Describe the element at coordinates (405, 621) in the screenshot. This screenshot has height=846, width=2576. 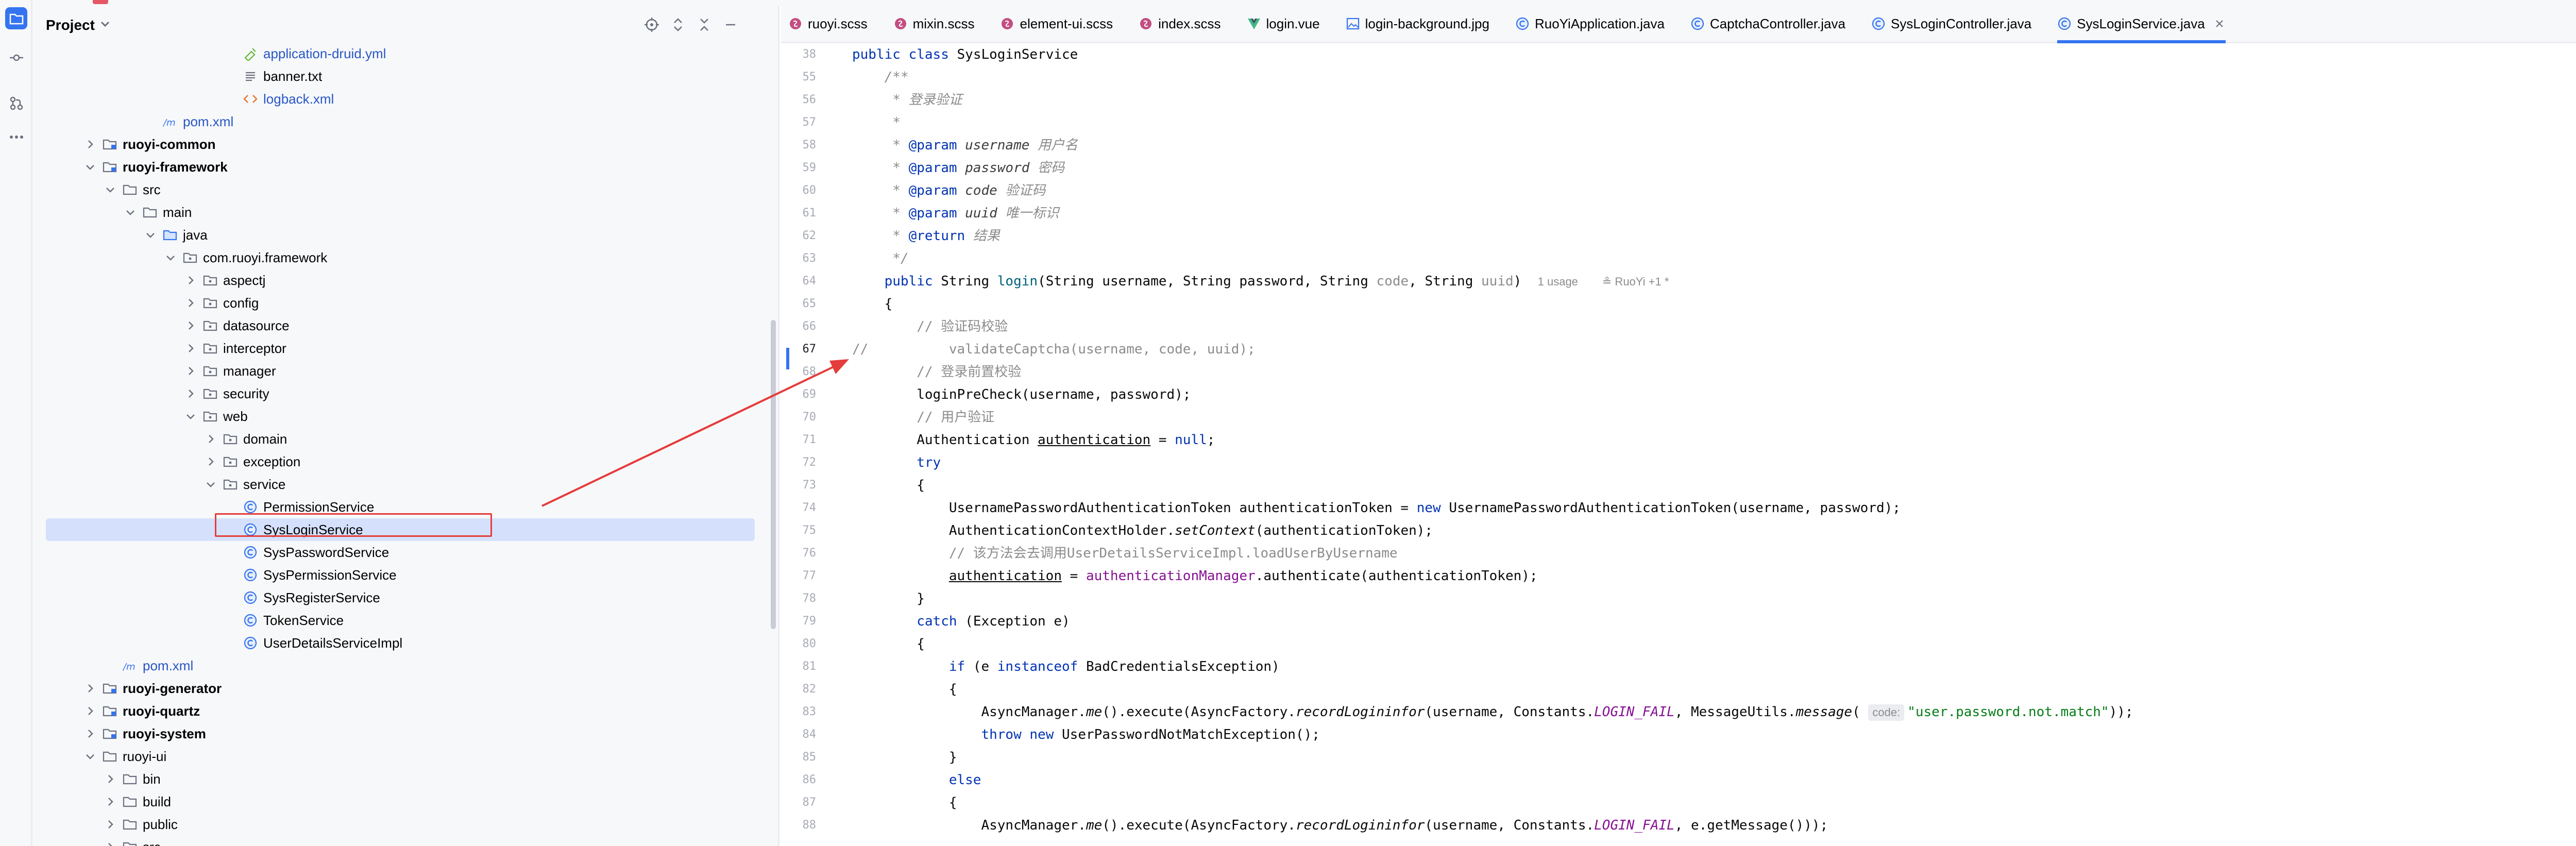
I see `tree-item: TokenService` at that location.